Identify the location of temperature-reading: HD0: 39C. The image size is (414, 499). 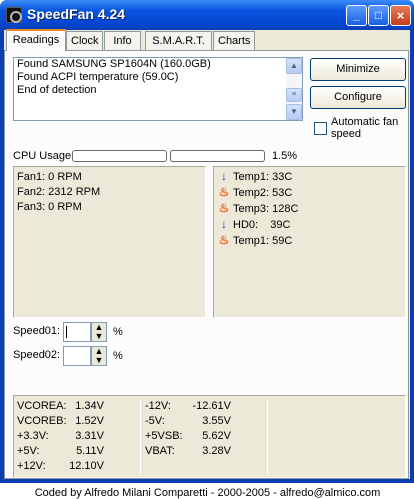
(262, 225).